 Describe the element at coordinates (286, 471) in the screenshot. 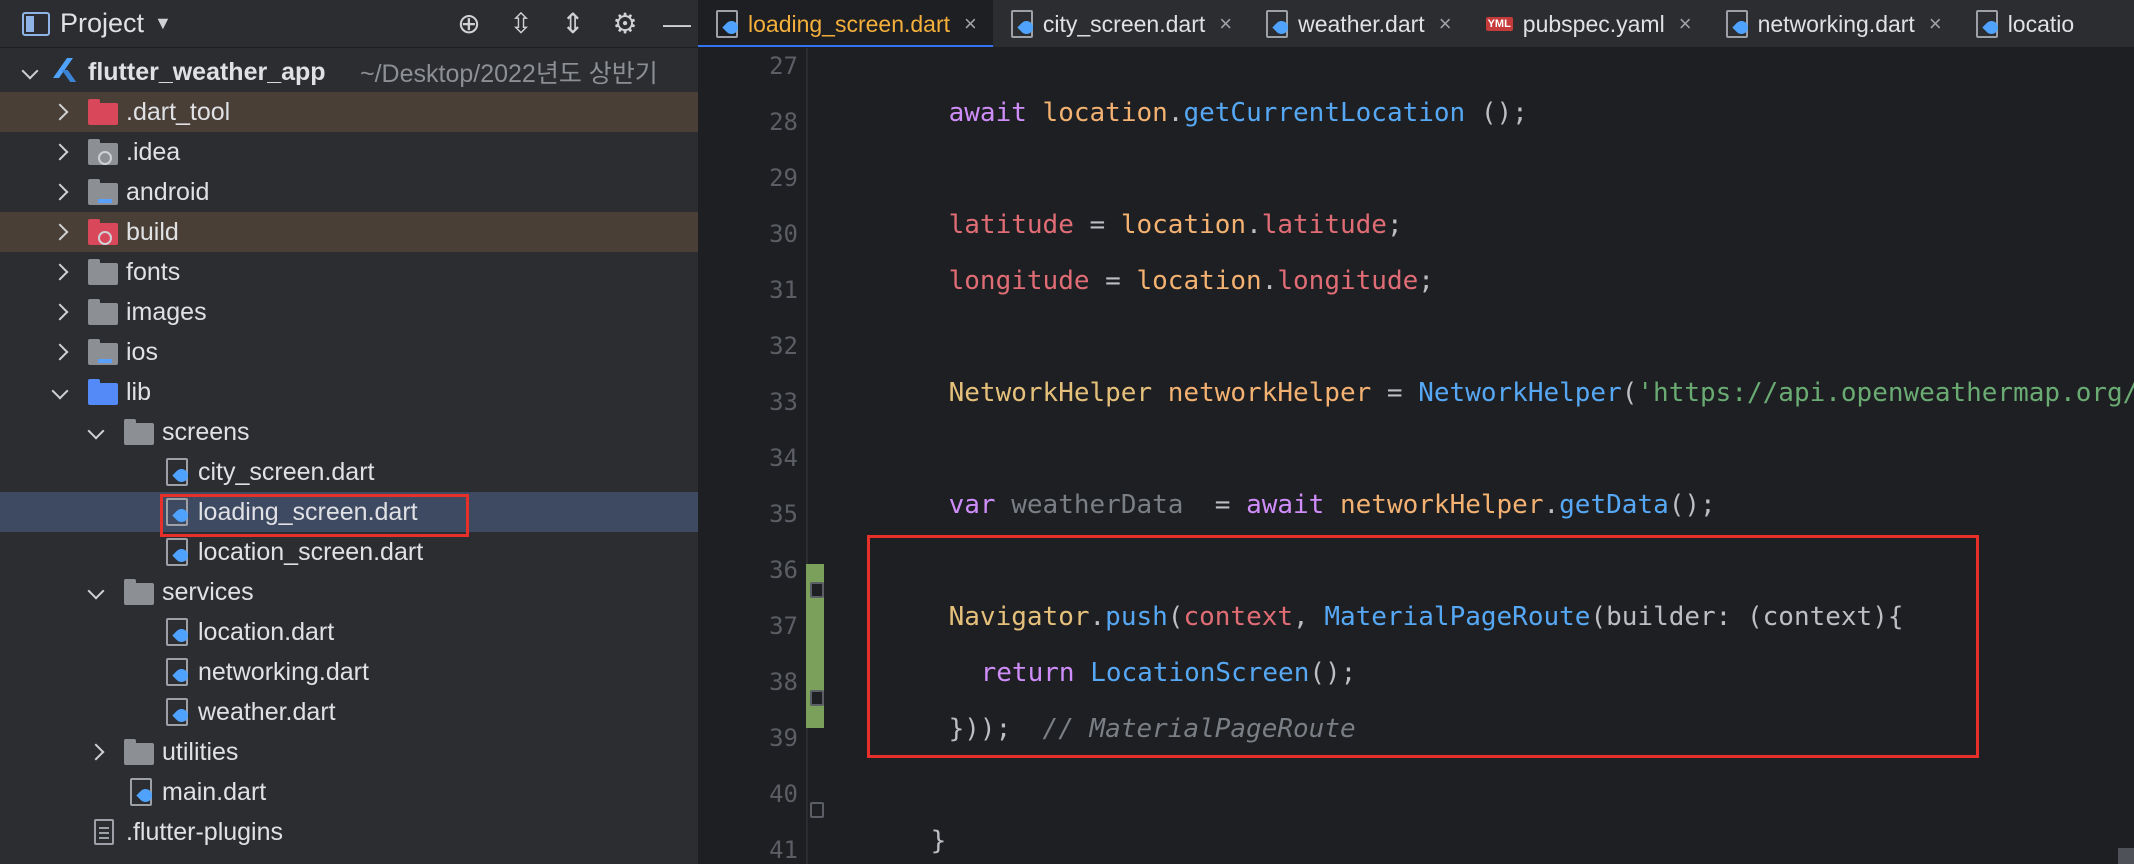

I see `tree-item-label: city_screen.dart` at that location.